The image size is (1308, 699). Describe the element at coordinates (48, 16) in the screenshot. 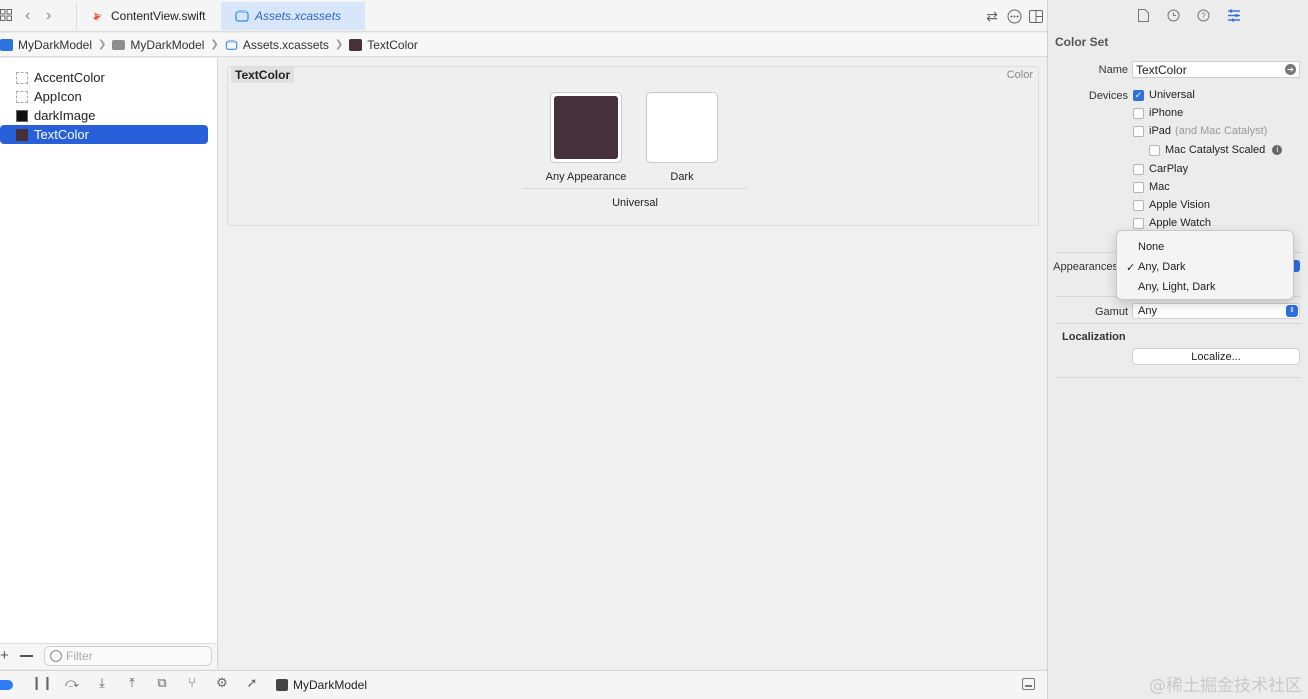

I see `forward-chevron-icon: ›` at that location.